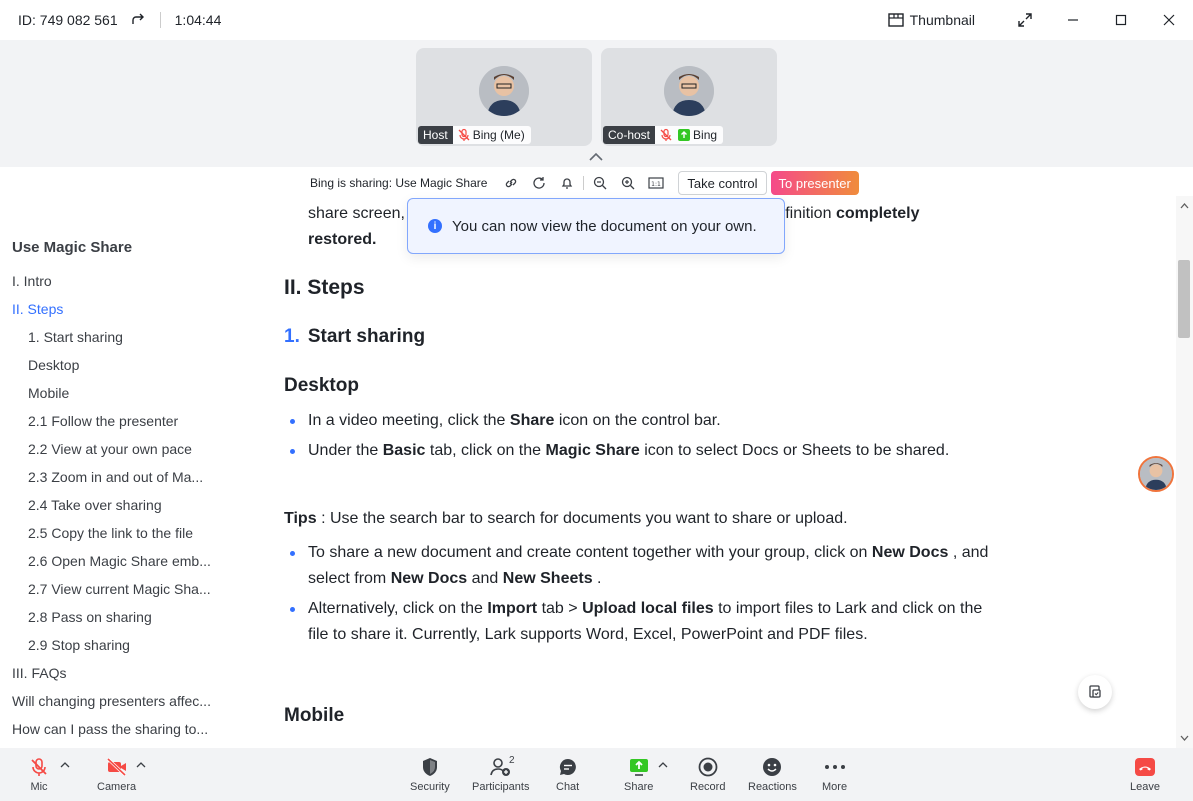  What do you see at coordinates (314, 715) in the screenshot?
I see `heading-mobile: Mobile` at bounding box center [314, 715].